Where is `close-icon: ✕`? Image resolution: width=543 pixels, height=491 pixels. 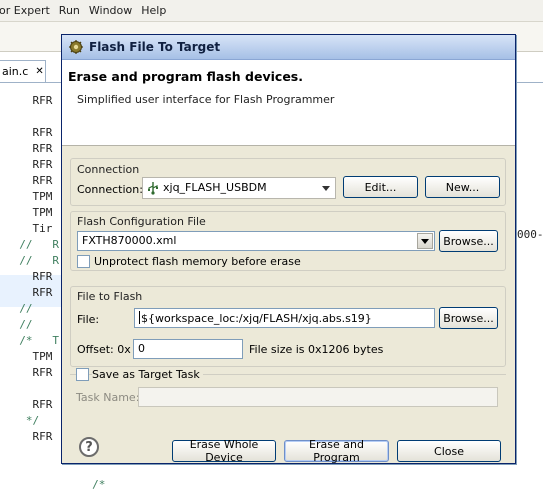
close-icon: ✕ is located at coordinates (39, 71).